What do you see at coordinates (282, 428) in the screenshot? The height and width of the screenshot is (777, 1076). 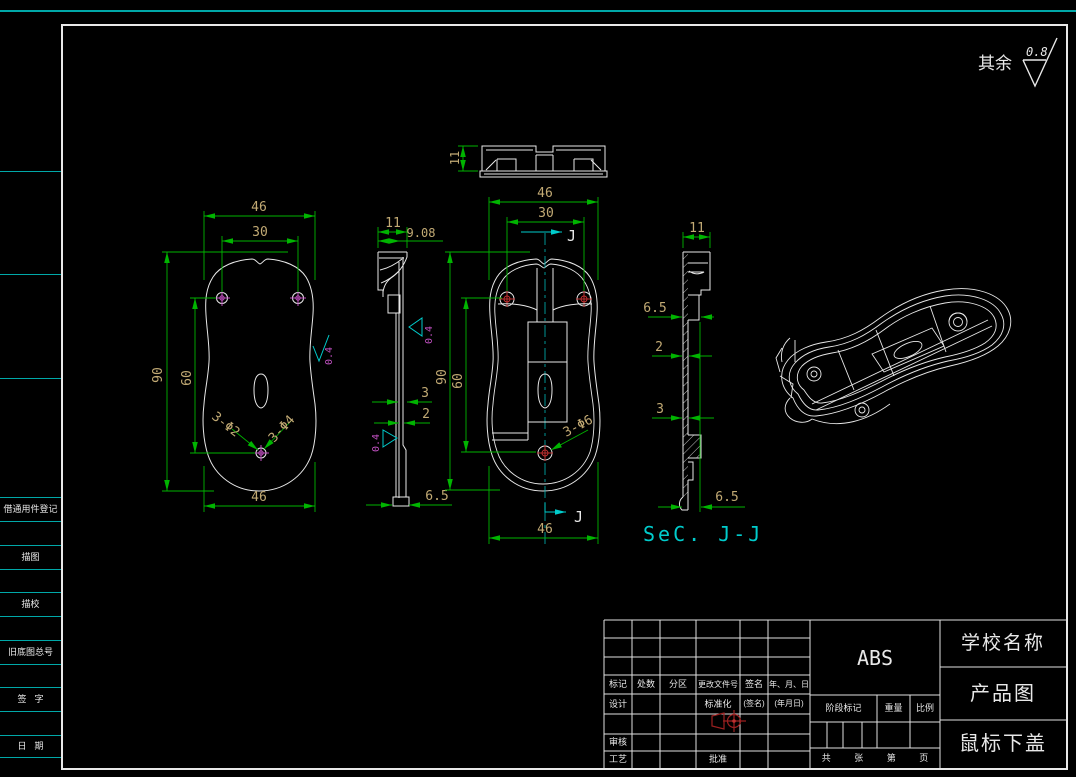 I see `leader-cbore-holes: 3-Φ4` at bounding box center [282, 428].